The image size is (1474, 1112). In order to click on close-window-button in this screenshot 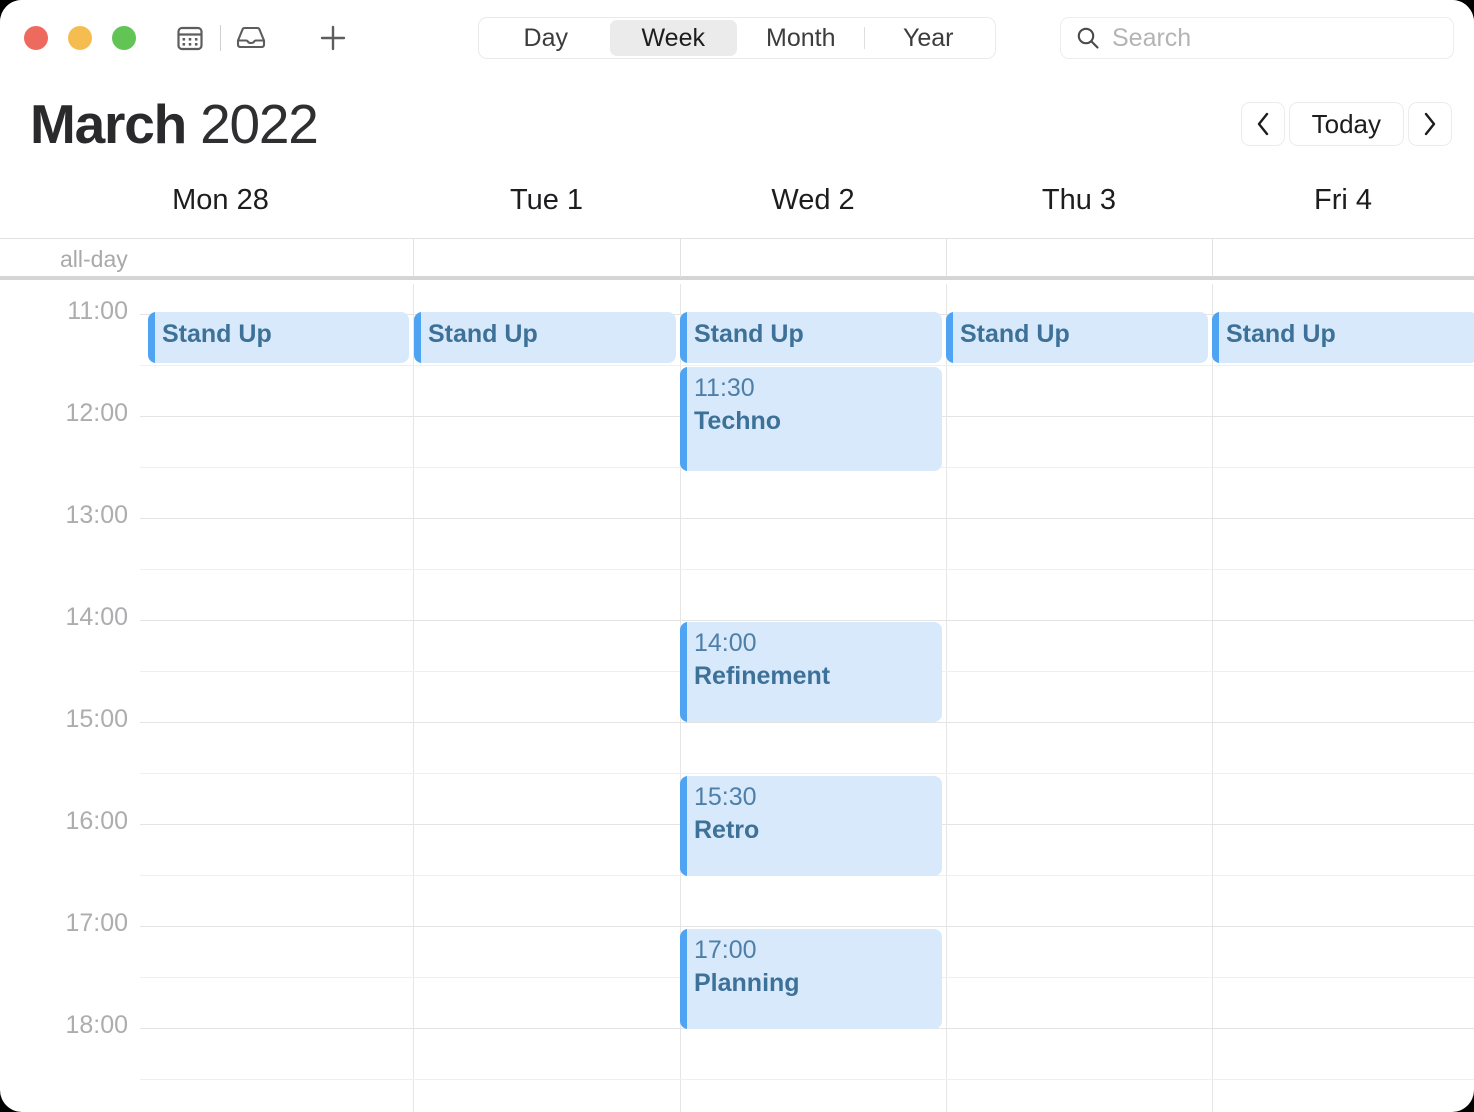, I will do `click(36, 38)`.